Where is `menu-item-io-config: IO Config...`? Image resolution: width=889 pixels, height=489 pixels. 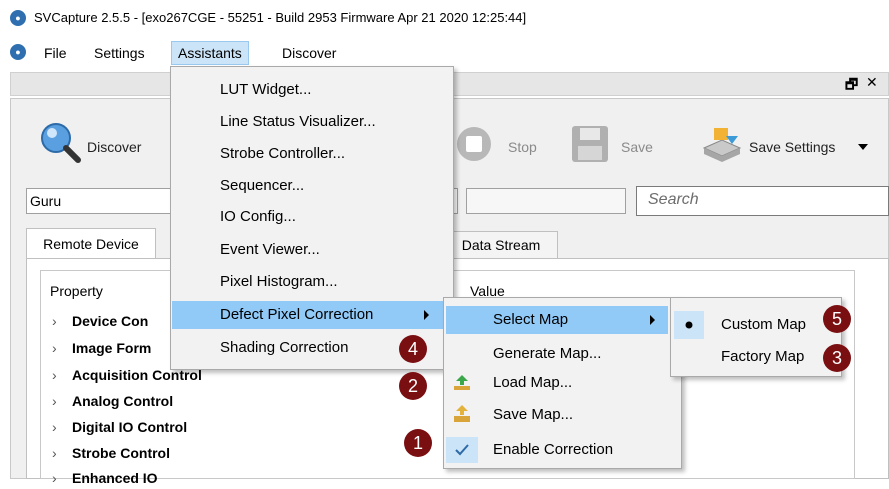 menu-item-io-config: IO Config... is located at coordinates (312, 217).